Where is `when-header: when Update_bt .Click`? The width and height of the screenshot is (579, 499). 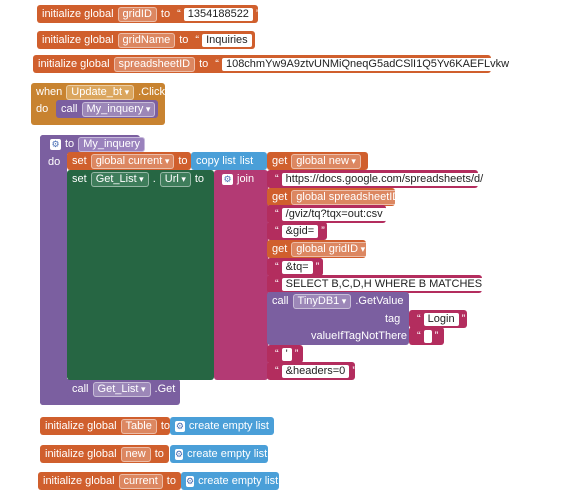
when-header: when Update_bt .Click is located at coordinates (100, 92).